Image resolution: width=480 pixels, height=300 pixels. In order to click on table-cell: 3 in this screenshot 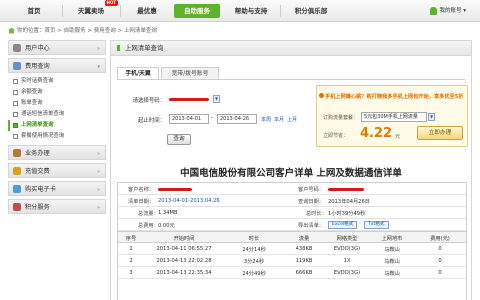, I will do `click(131, 273)`.